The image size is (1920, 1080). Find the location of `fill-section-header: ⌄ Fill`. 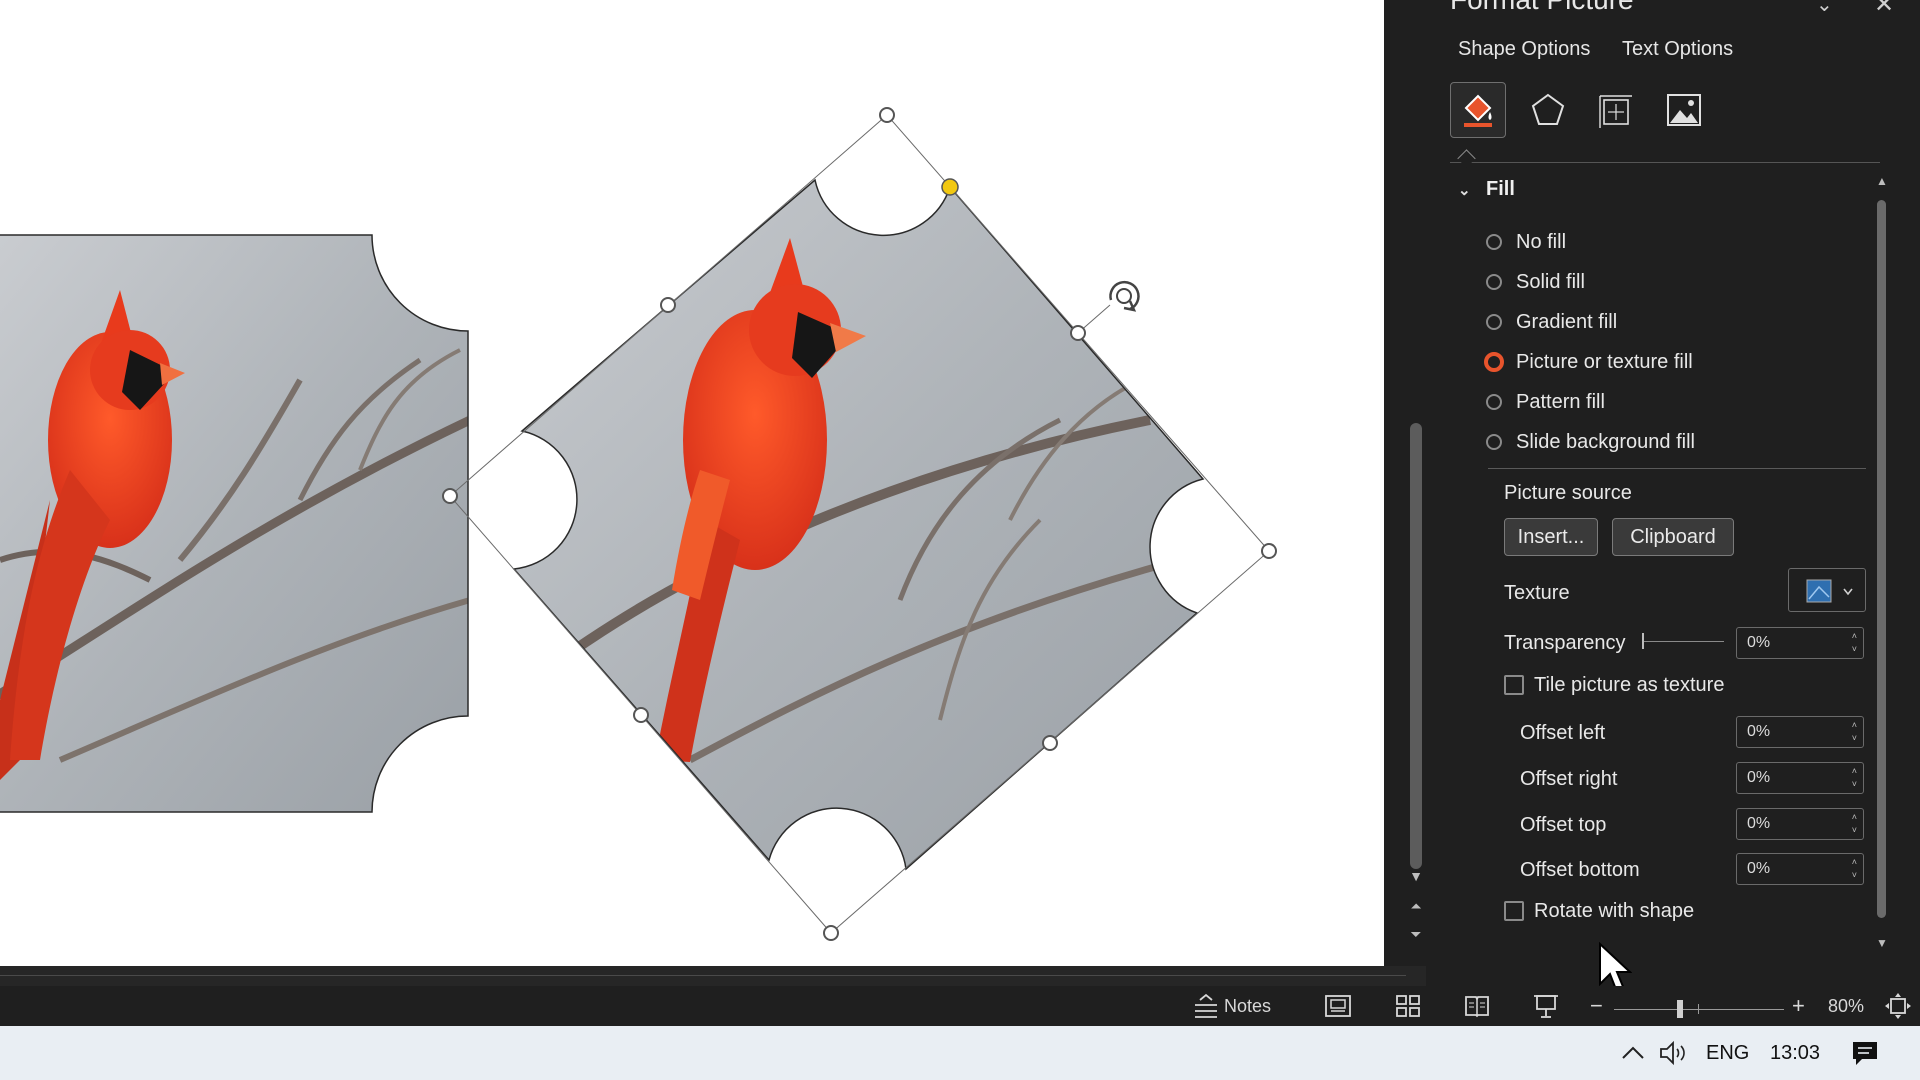

fill-section-header: ⌄ Fill is located at coordinates (1486, 189).